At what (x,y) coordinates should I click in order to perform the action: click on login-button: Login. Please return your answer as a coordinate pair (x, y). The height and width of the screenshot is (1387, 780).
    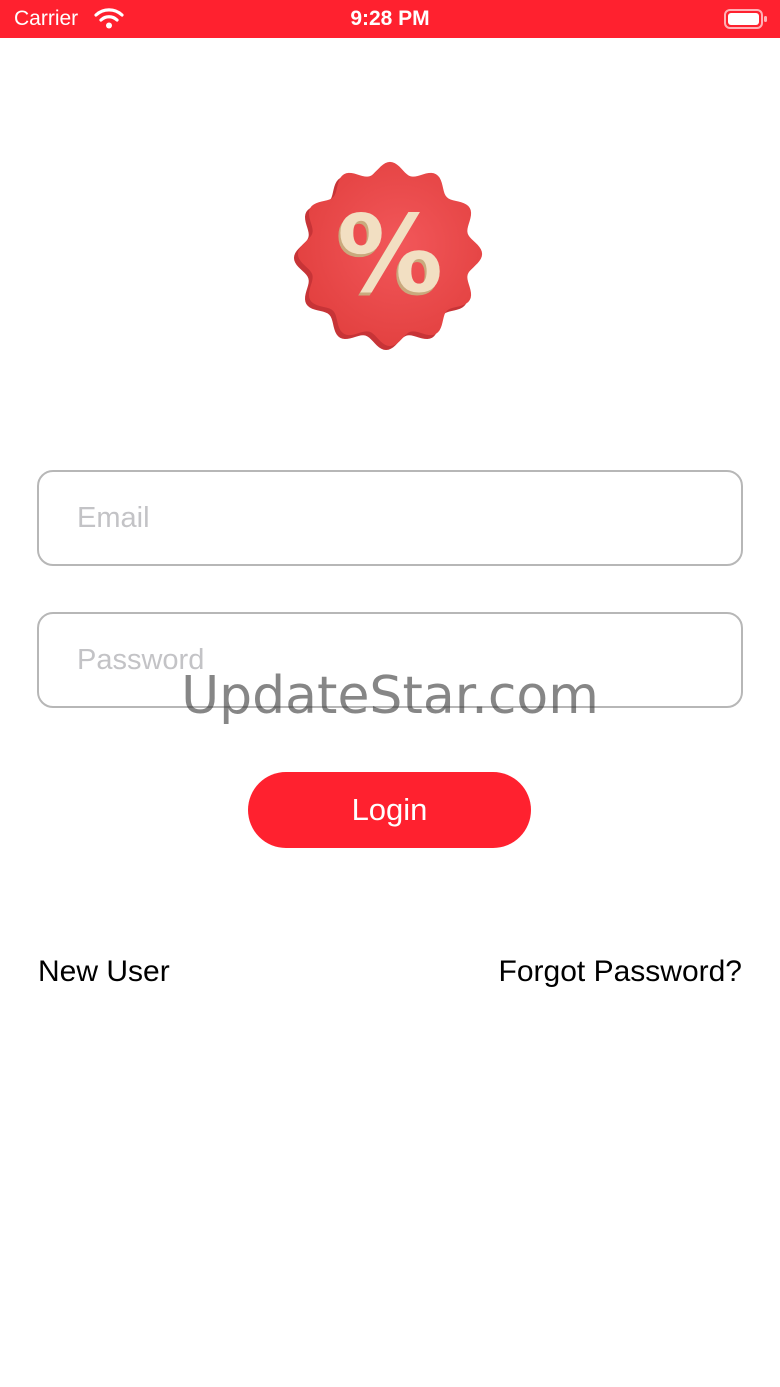
    Looking at the image, I should click on (389, 810).